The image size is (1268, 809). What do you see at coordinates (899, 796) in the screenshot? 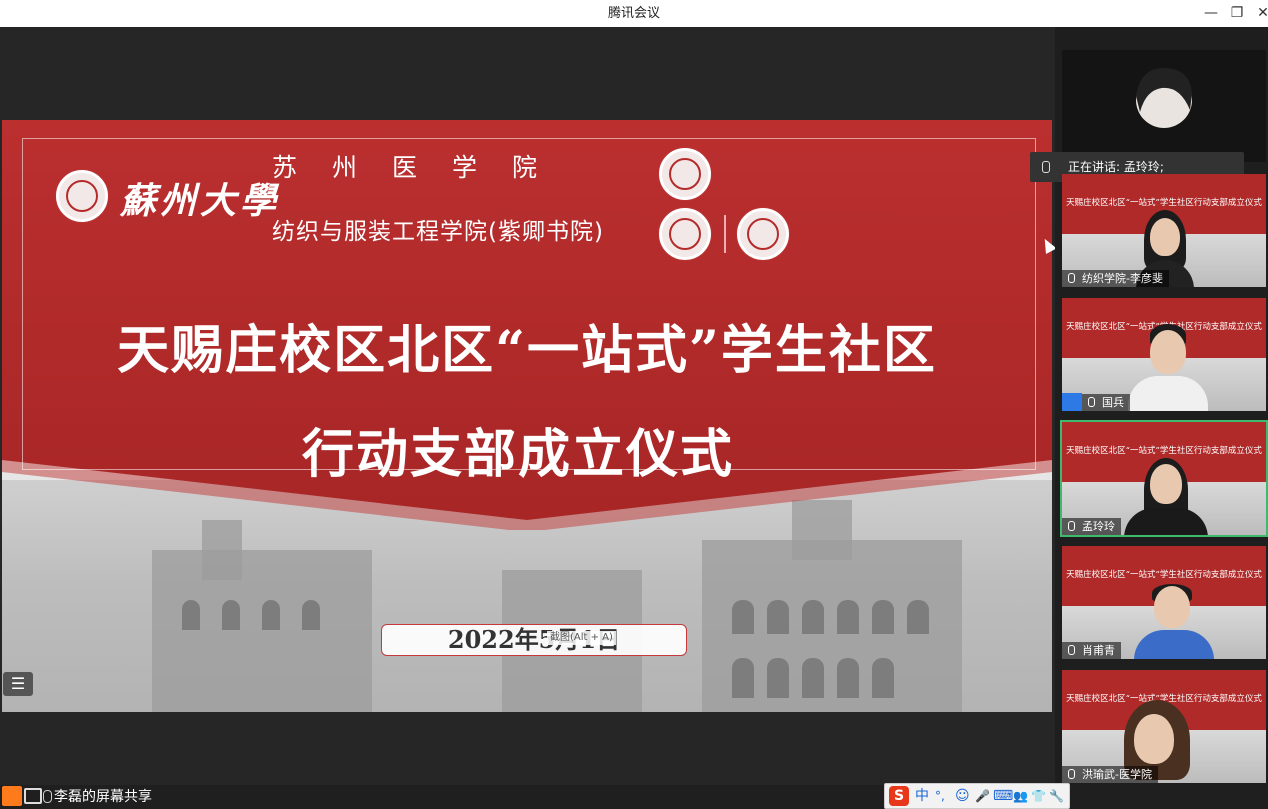
I see `sogou-logo-icon: S` at bounding box center [899, 796].